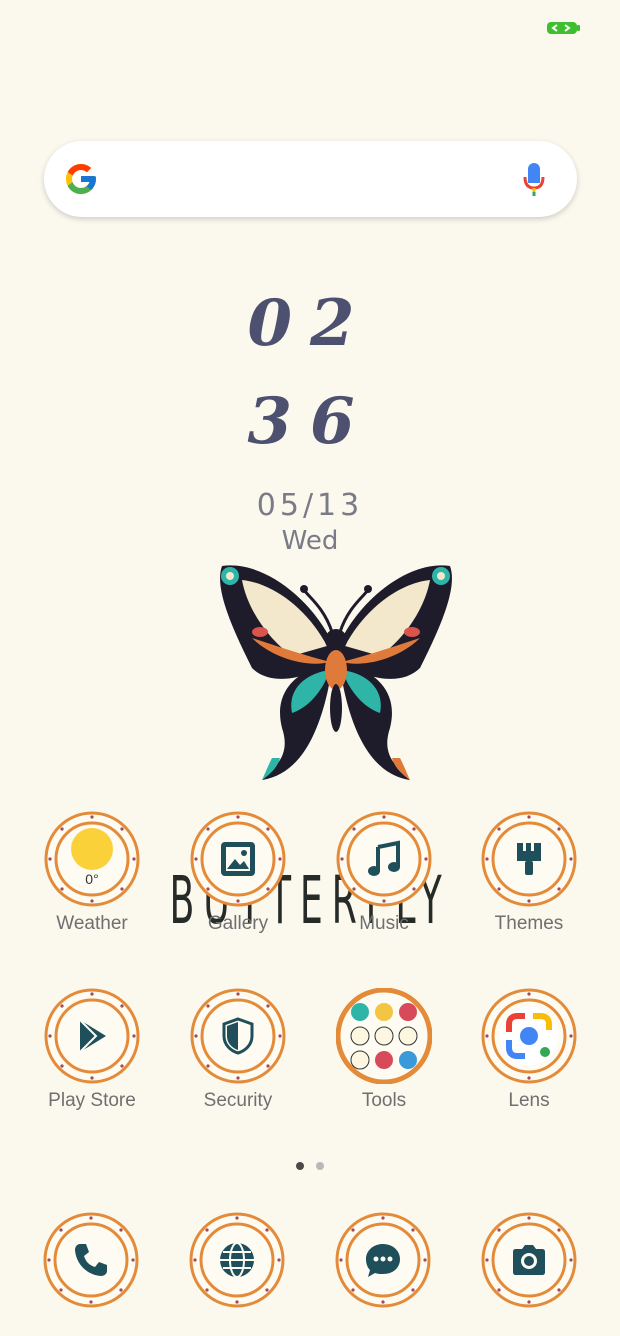 This screenshot has width=620, height=1336. What do you see at coordinates (92, 1100) in the screenshot?
I see `app-label: Play Store` at bounding box center [92, 1100].